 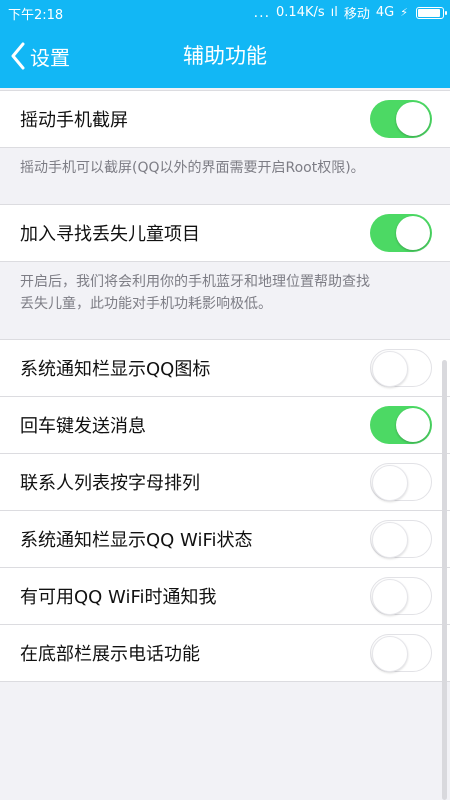 I want to click on wifi-notify-toggle, so click(x=401, y=596).